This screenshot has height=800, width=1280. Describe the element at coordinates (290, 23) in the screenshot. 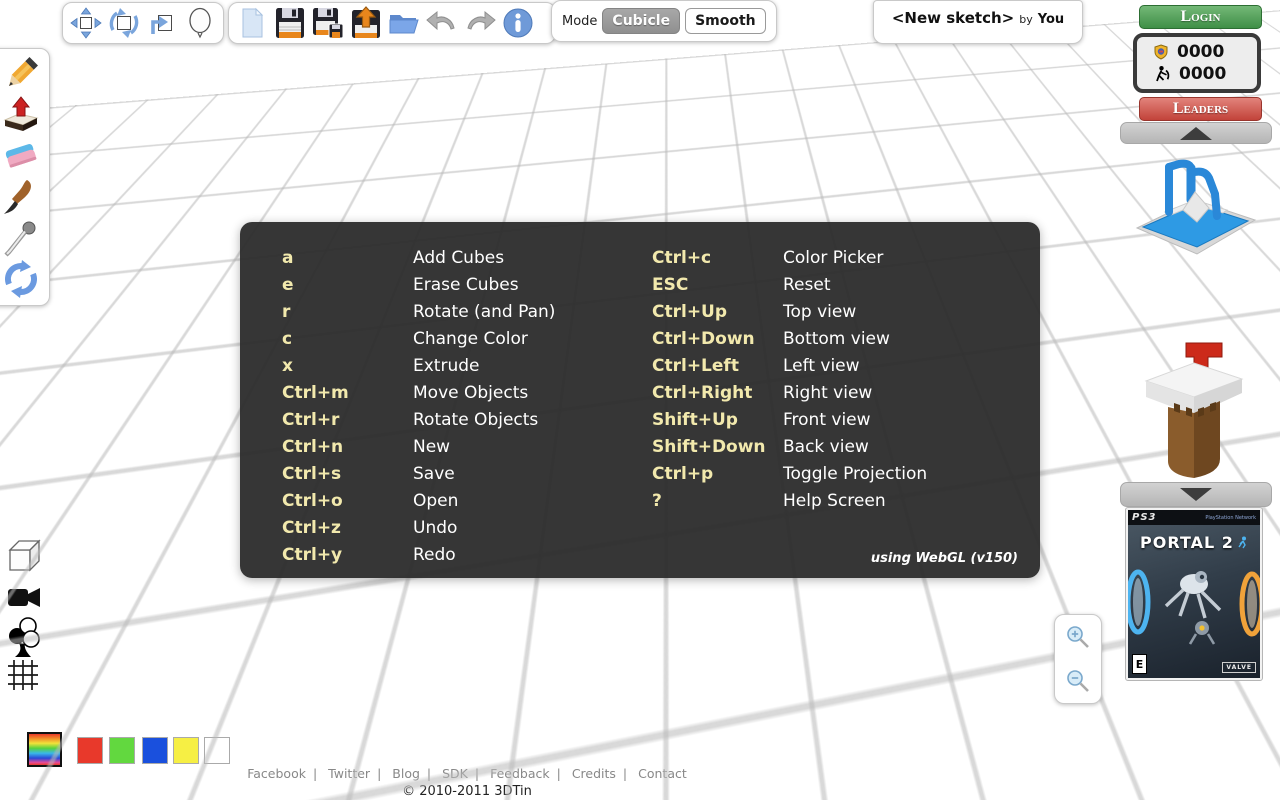

I see `save-button` at that location.